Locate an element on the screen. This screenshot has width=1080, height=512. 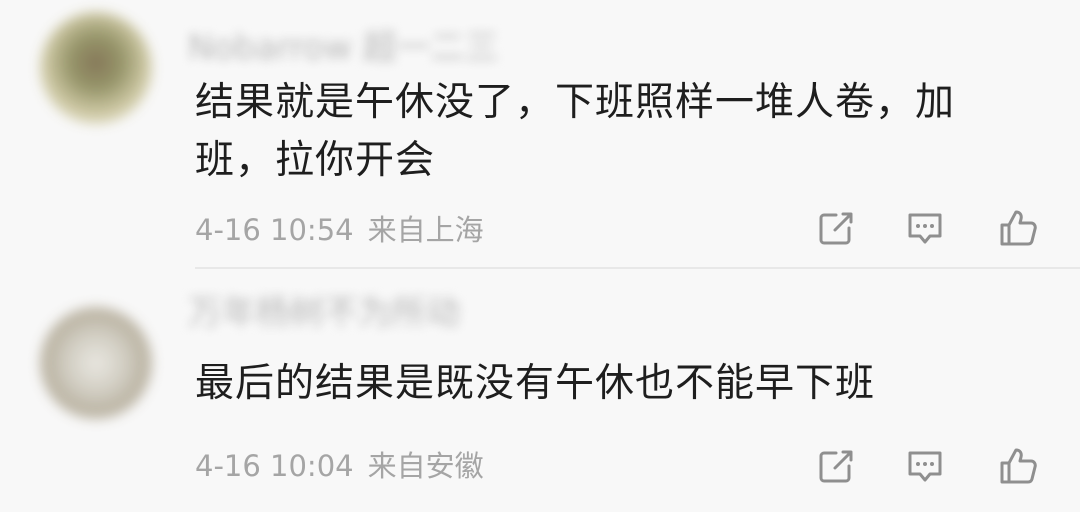
comment-meta: 4-16 10:04 来自安徽 is located at coordinates (339, 466).